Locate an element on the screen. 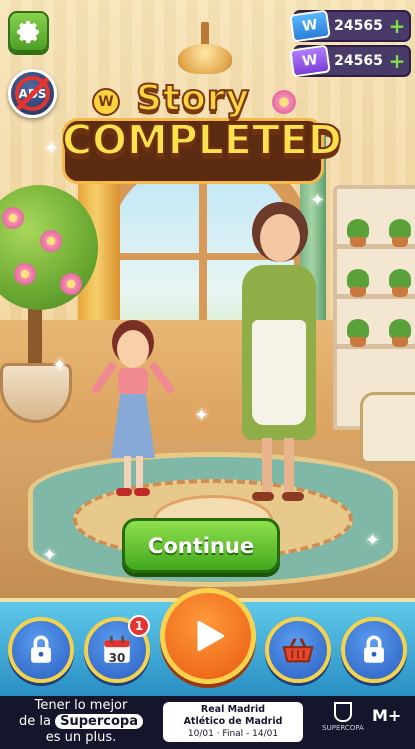 Image resolution: width=415 pixels, height=749 pixels. ad-line-3: es un plus. is located at coordinates (81, 737).